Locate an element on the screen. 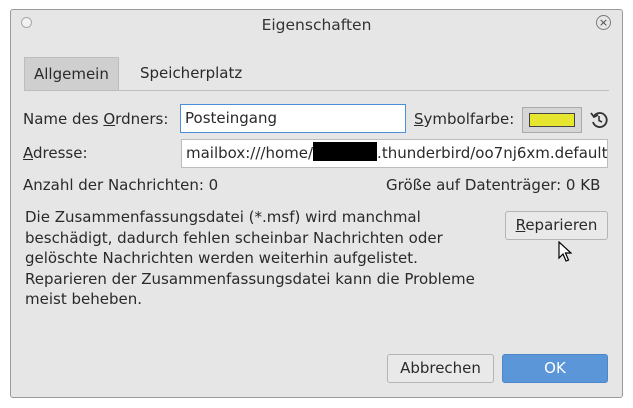  disk-size-label: Größe auf Datenträger: 0 KB is located at coordinates (493, 185).